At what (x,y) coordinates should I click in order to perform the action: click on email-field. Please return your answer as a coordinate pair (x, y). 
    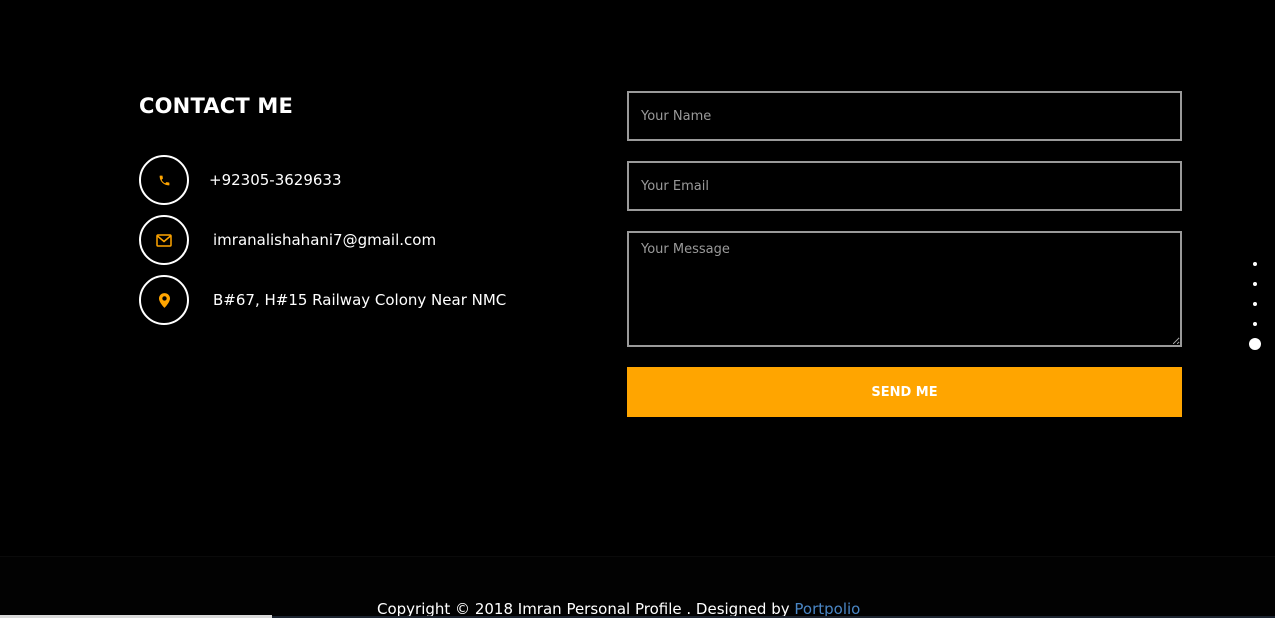
    Looking at the image, I should click on (904, 186).